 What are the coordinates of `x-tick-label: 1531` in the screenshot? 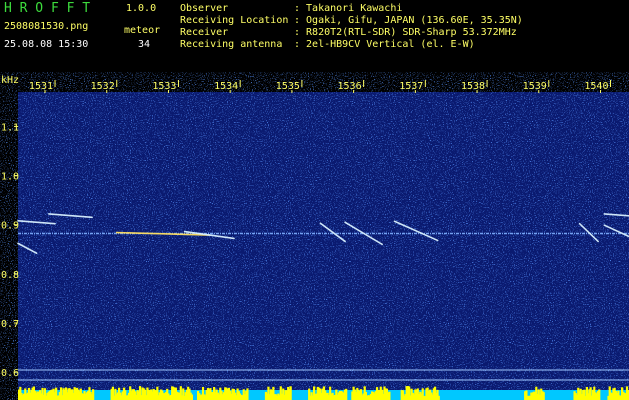 It's located at (41, 86).